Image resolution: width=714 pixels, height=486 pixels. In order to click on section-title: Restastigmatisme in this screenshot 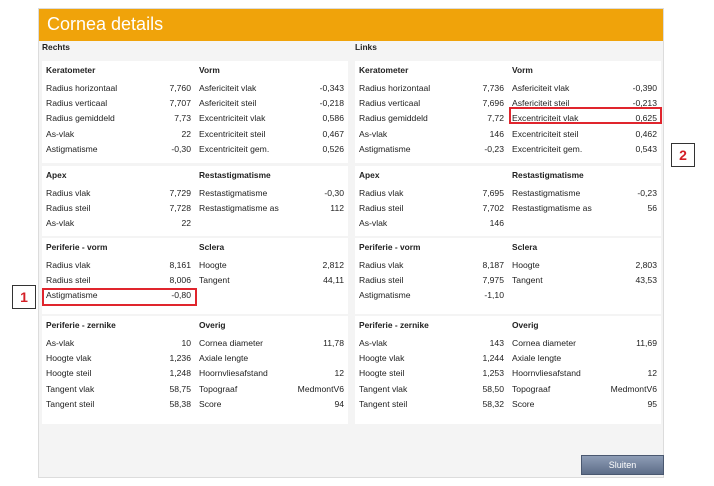, I will do `click(548, 175)`.